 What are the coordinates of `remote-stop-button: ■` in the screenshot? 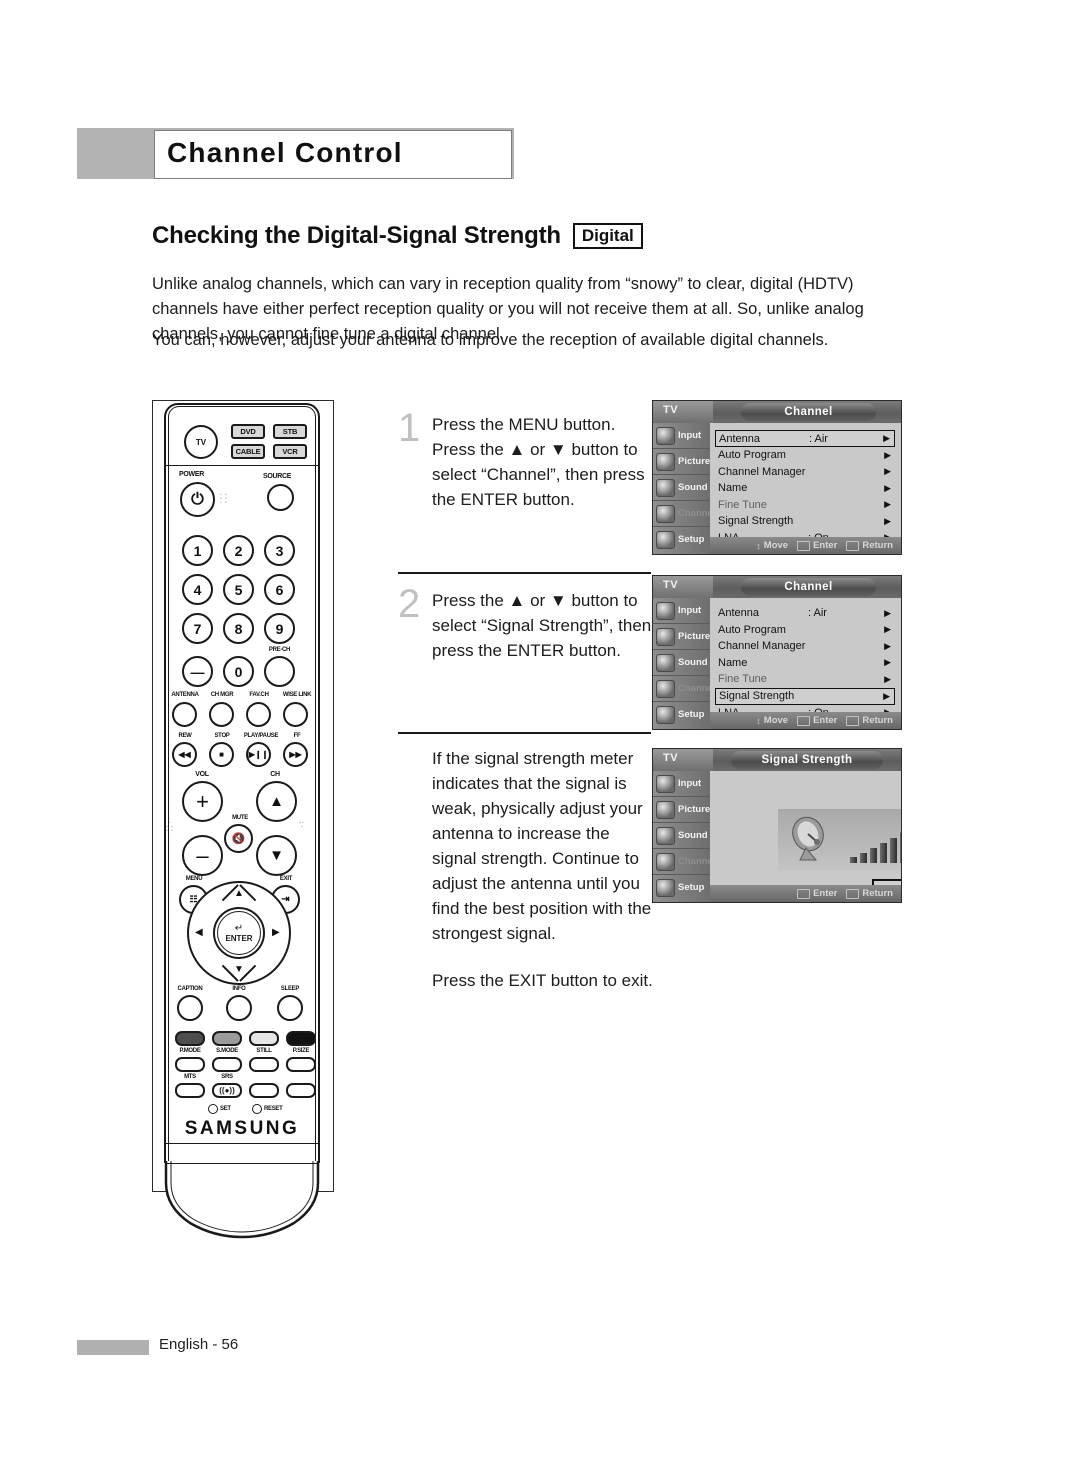 It's located at (221, 754).